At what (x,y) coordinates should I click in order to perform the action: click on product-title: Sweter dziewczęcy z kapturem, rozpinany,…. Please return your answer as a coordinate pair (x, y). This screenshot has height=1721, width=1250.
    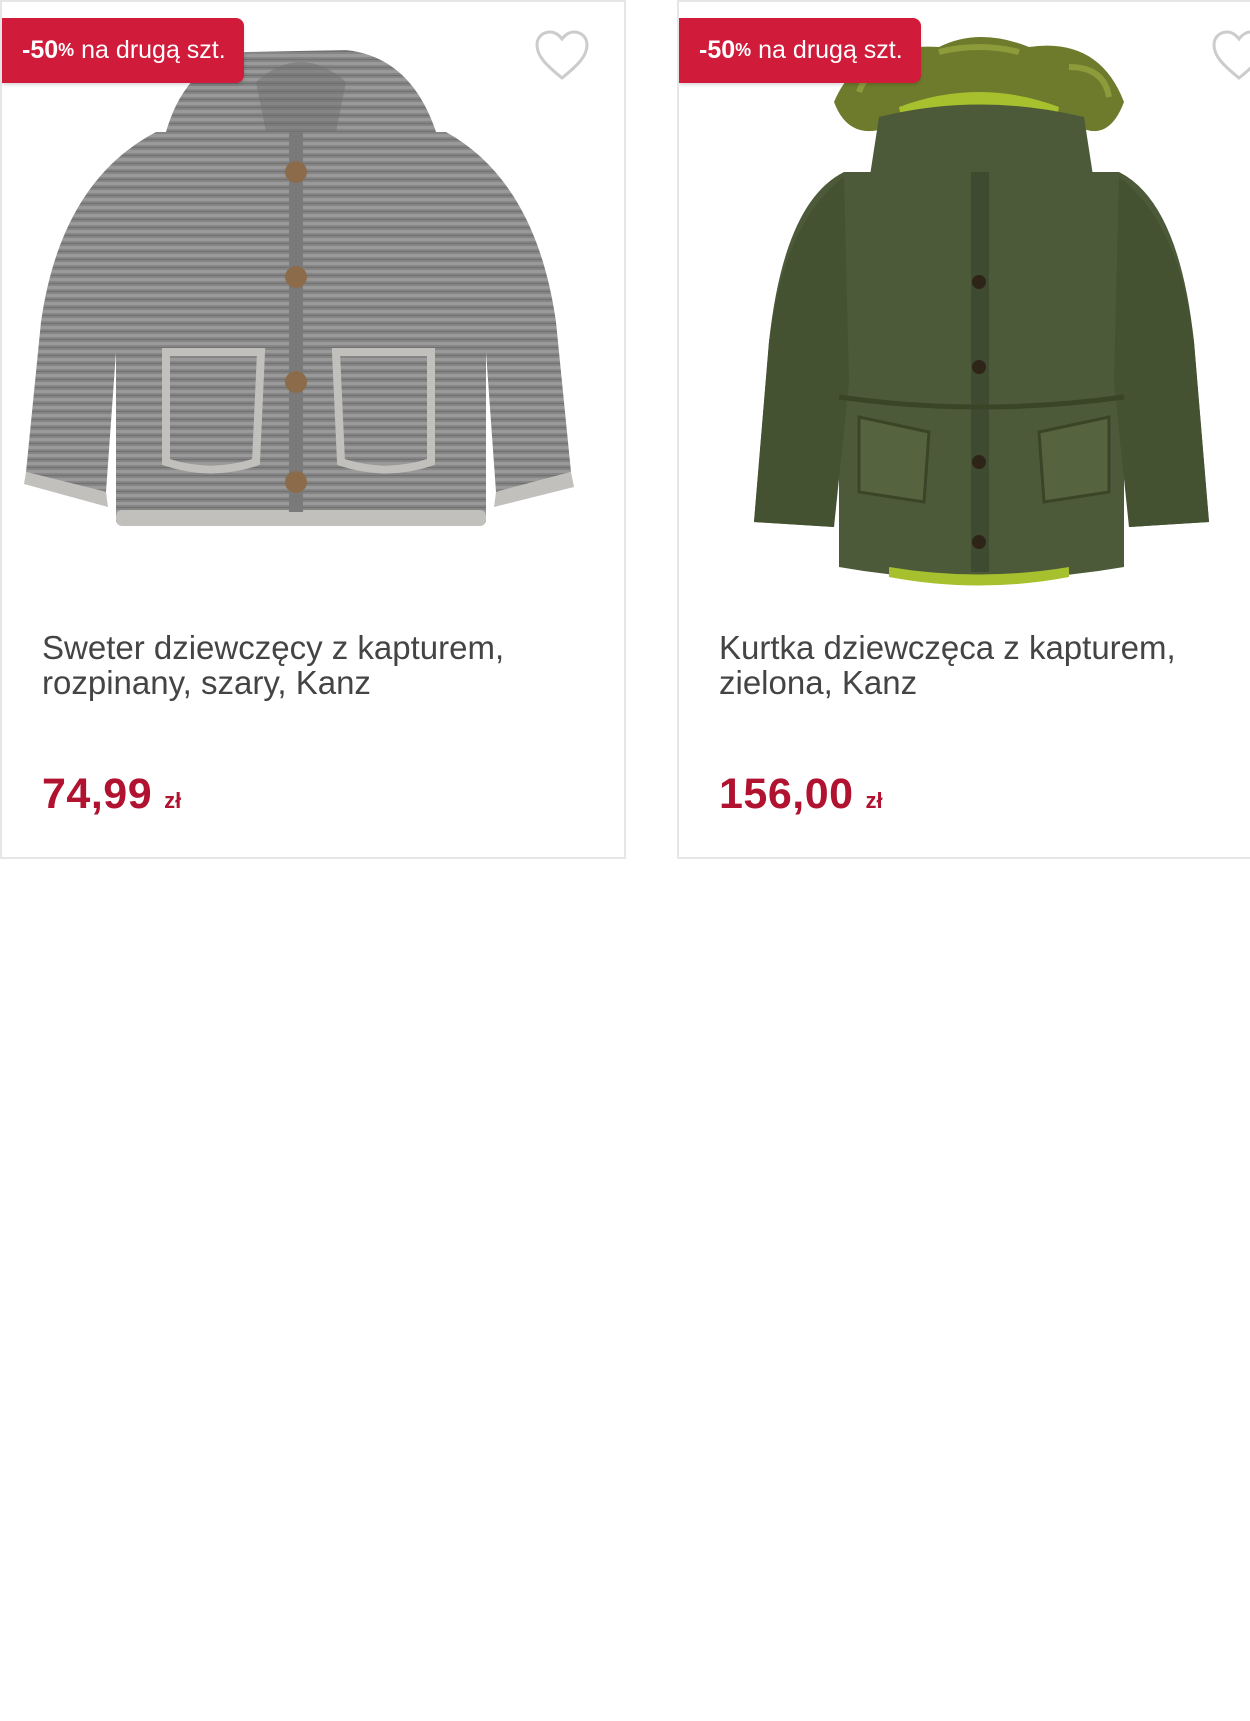
    Looking at the image, I should click on (312, 665).